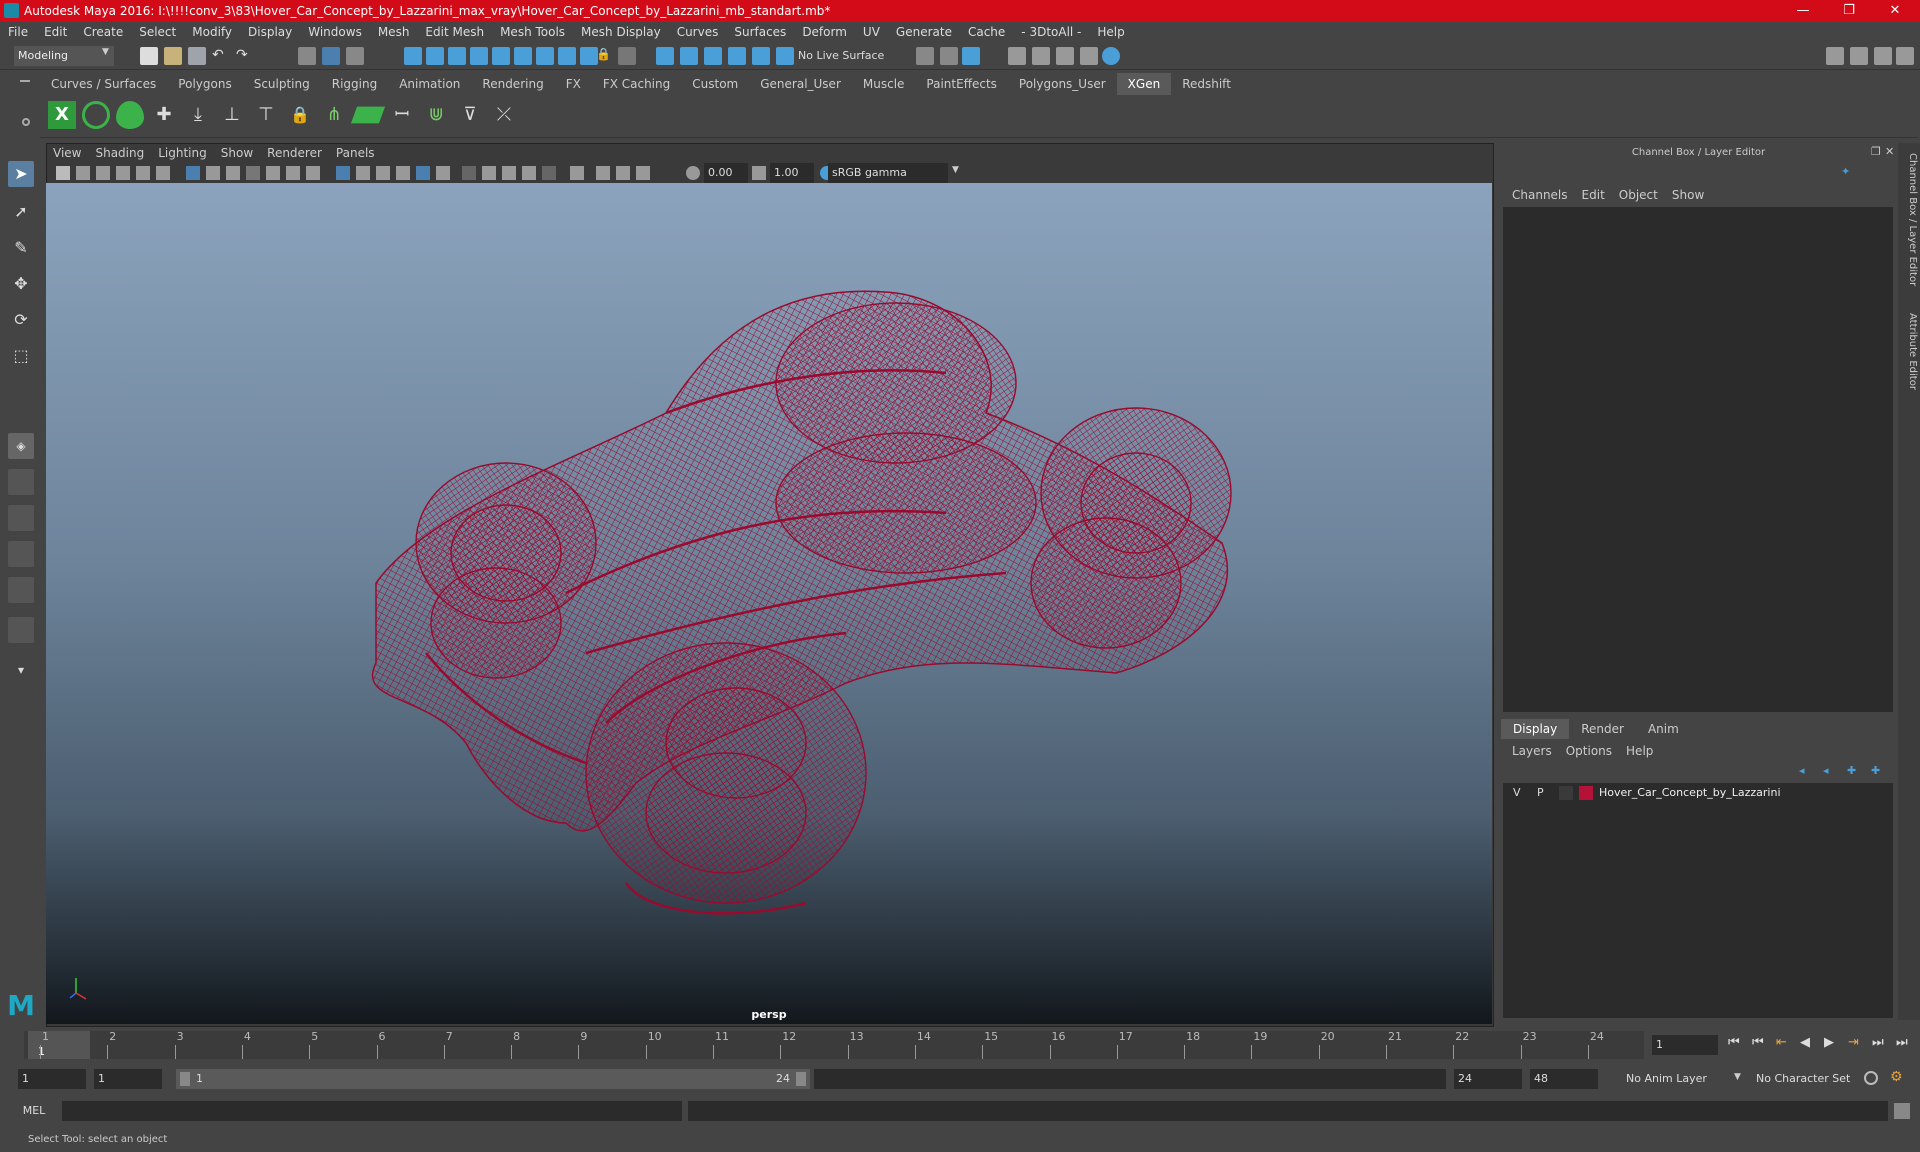  What do you see at coordinates (335, 32) in the screenshot?
I see `menu-windows: Windows` at bounding box center [335, 32].